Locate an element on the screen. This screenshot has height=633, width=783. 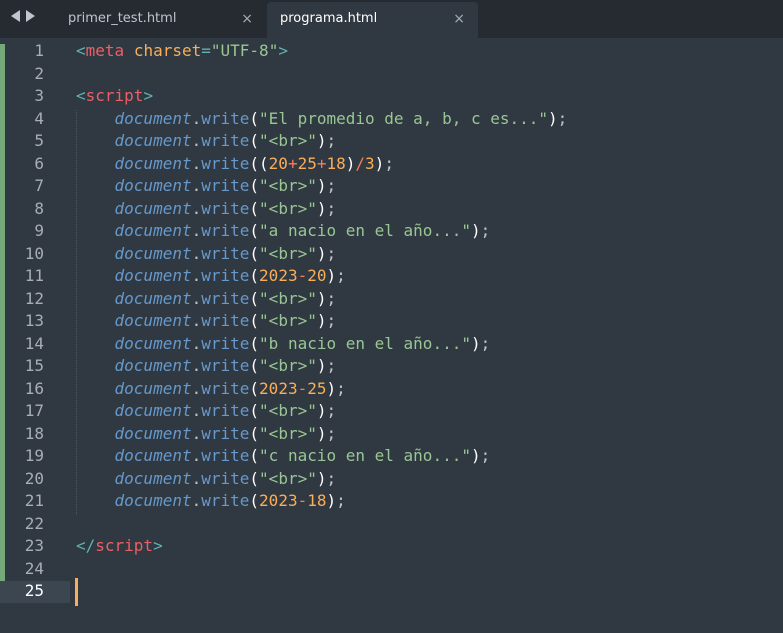
code-token: < is located at coordinates (81, 95).